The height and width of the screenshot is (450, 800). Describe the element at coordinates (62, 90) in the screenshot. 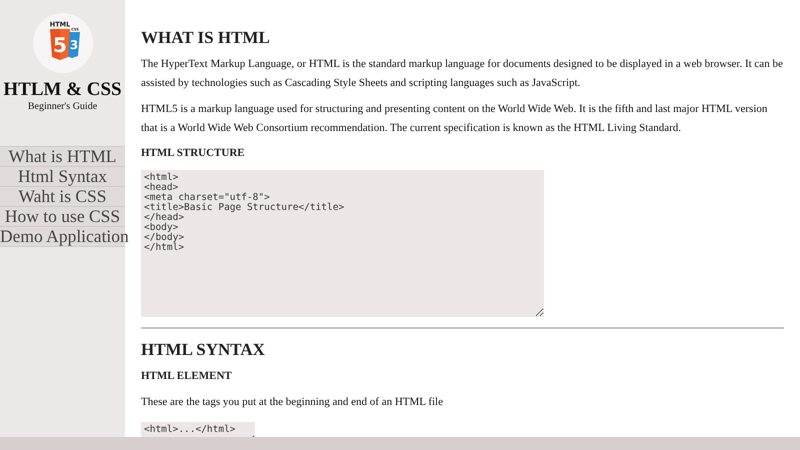

I see `site-title: HTLM & CSS` at that location.